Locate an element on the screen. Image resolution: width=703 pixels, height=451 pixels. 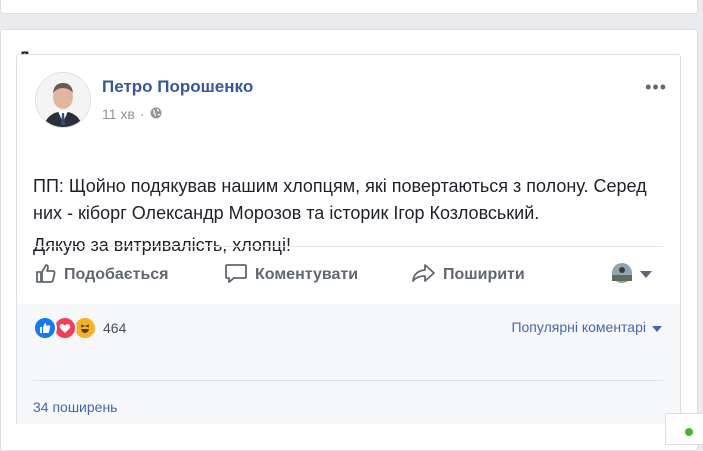
more-options-icon: ••• is located at coordinates (656, 87).